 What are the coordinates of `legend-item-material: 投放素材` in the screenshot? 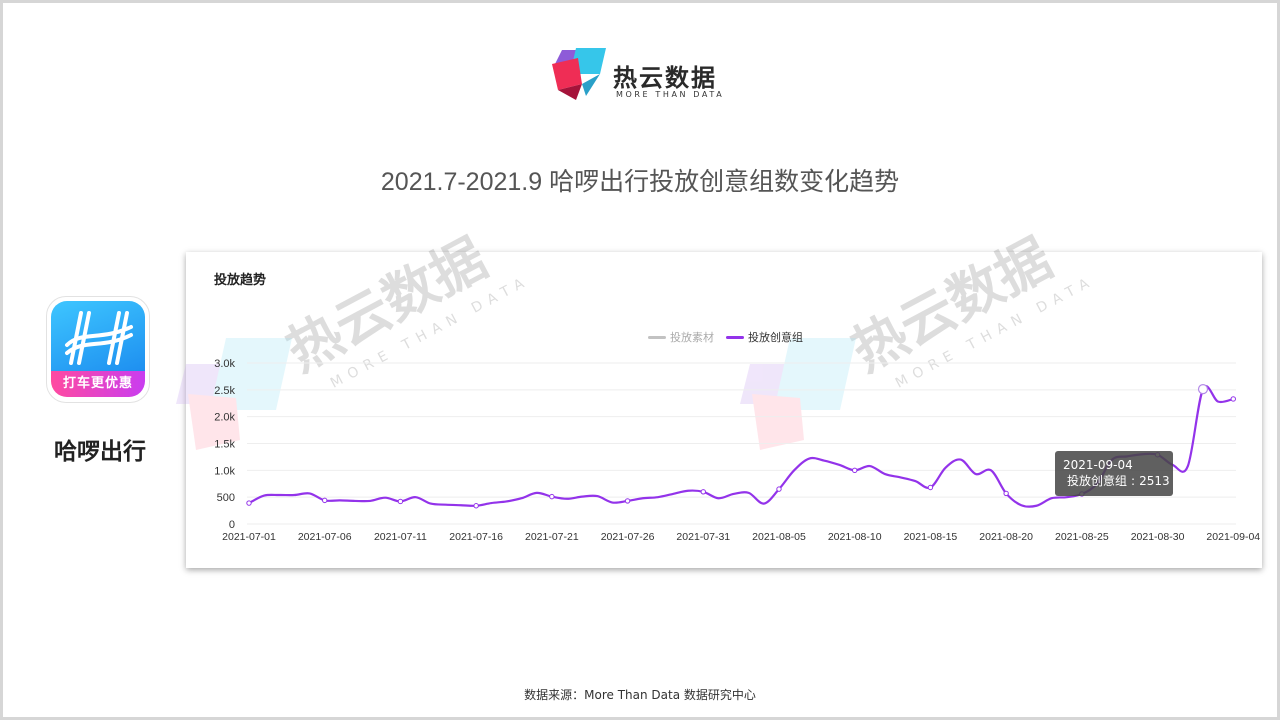 It's located at (681, 337).